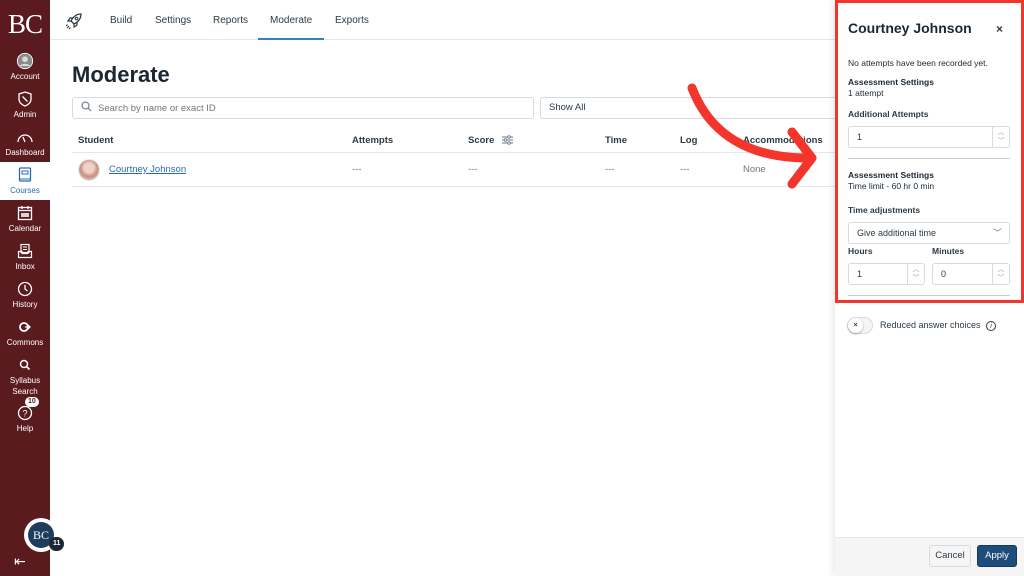 The width and height of the screenshot is (1024, 576). I want to click on help-icon: ? 10, so click(27, 409).